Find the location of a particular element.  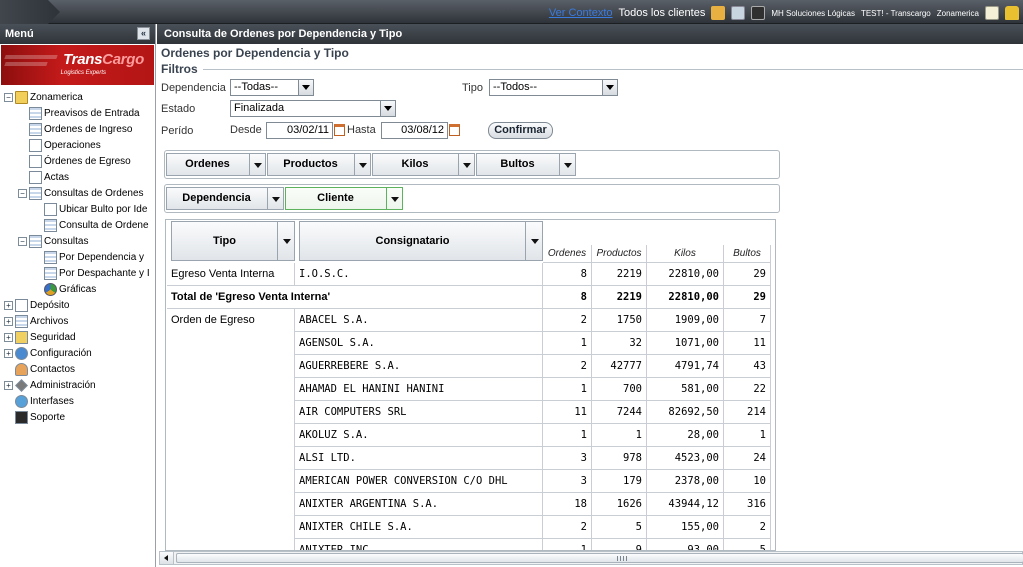

sidebar-item: Contactos is located at coordinates (39, 369).